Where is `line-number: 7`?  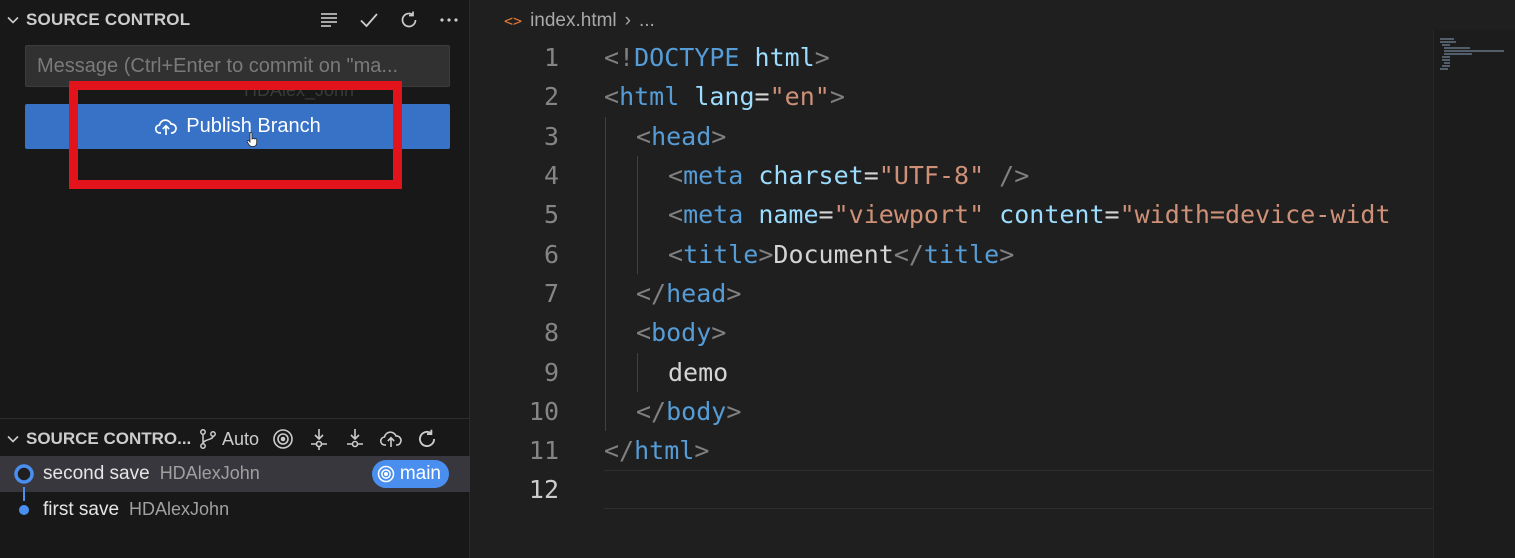 line-number: 7 is located at coordinates (551, 293).